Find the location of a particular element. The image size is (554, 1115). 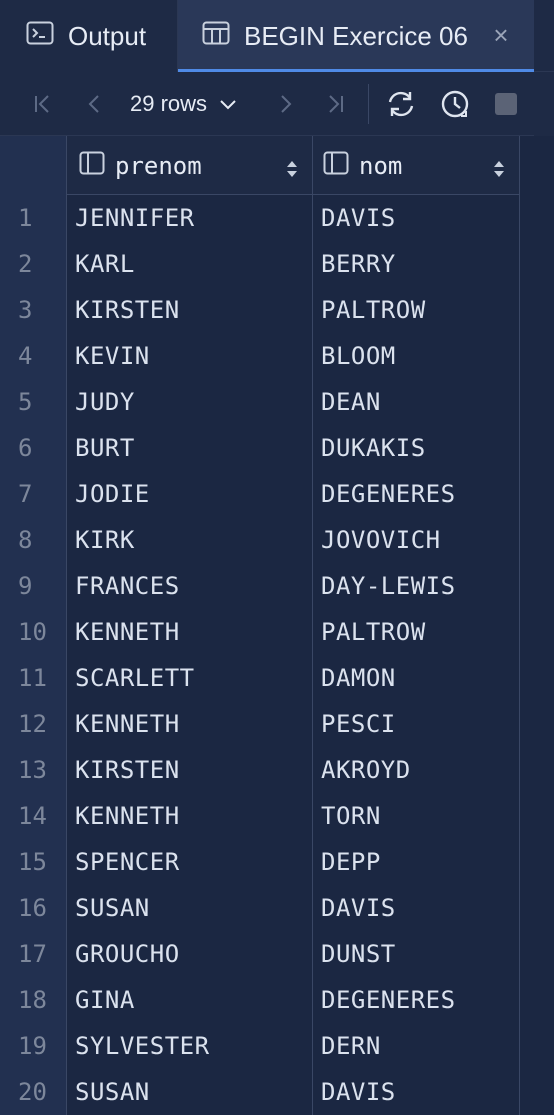

cell-nom: AKROYD is located at coordinates (416, 770).